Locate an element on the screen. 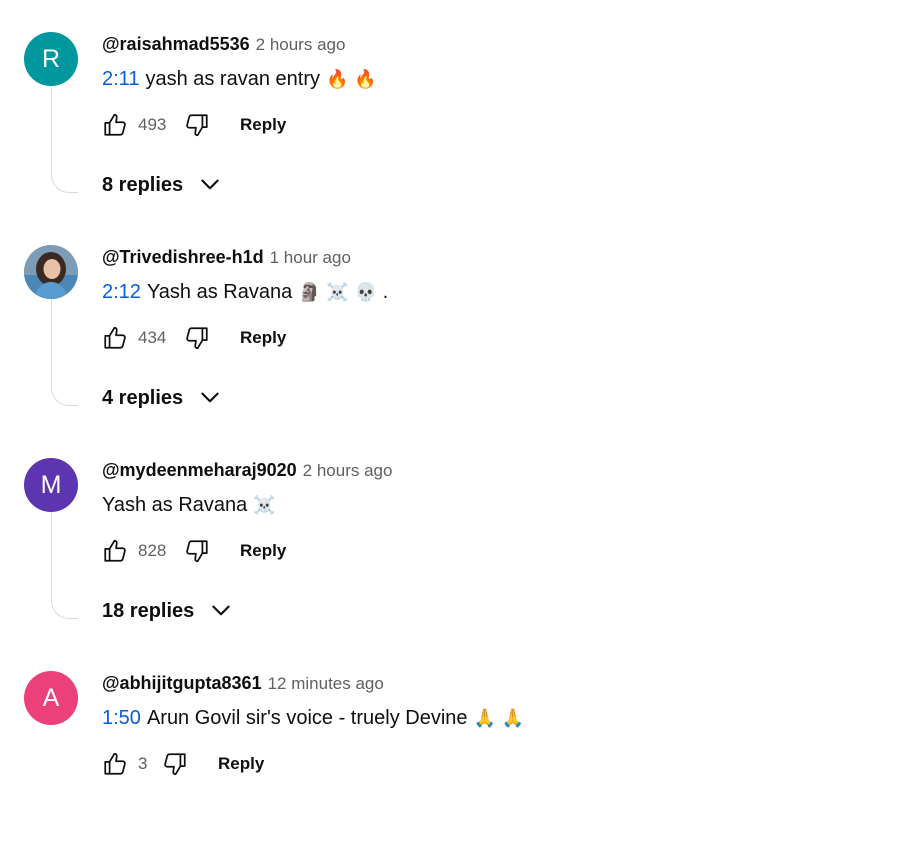  profile-photo is located at coordinates (51, 272).